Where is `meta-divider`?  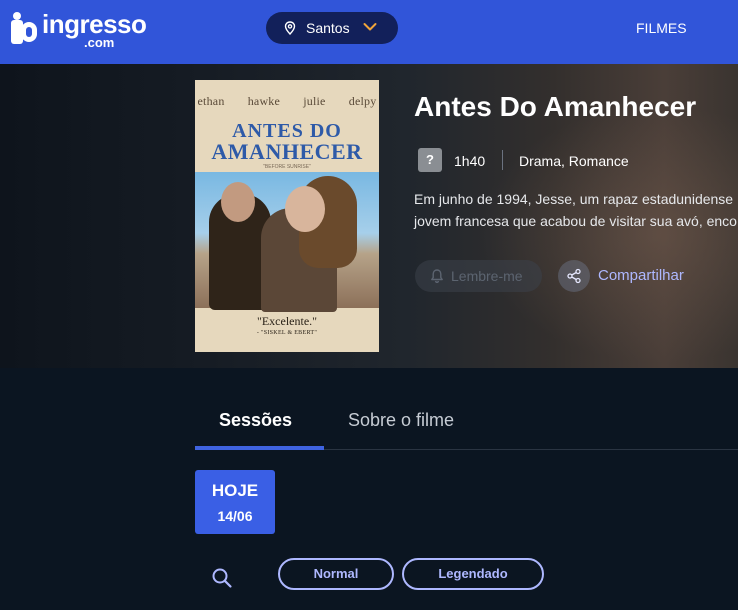
meta-divider is located at coordinates (502, 160).